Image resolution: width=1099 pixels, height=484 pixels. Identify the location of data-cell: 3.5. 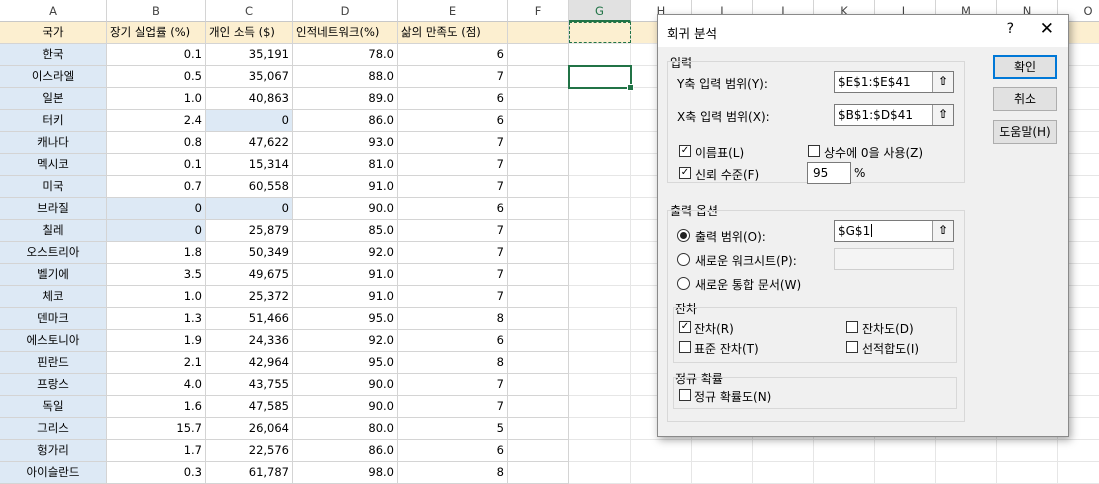
(156, 275).